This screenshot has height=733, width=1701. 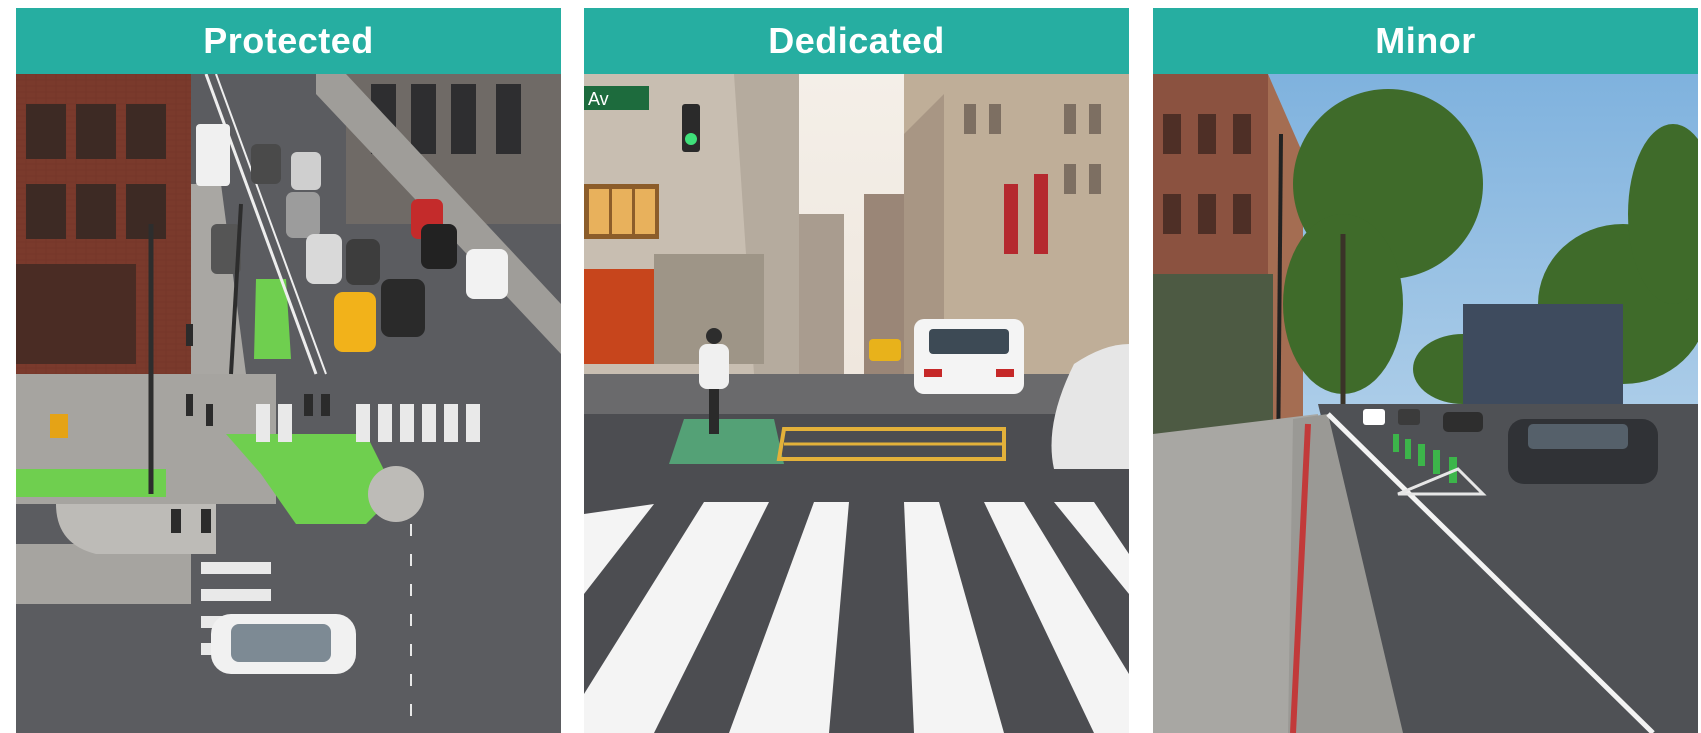 I want to click on panel-title: Minor, so click(x=1425, y=40).